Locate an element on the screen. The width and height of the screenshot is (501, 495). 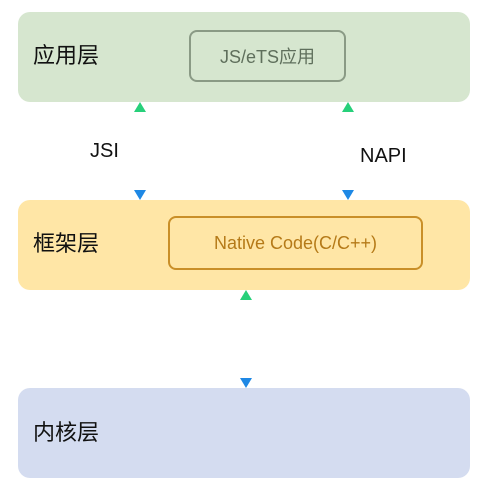
napi-double-arrow-icon is located at coordinates (348, 151).